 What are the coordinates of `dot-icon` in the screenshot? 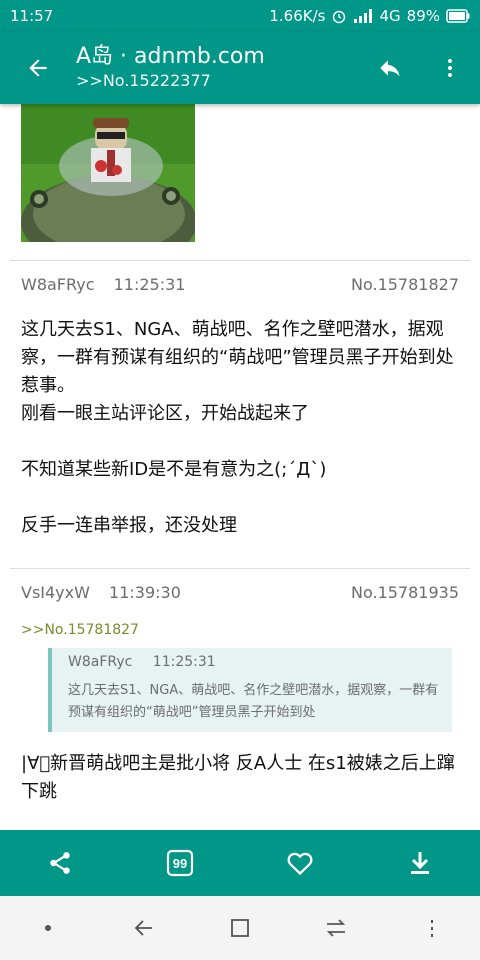 It's located at (48, 928).